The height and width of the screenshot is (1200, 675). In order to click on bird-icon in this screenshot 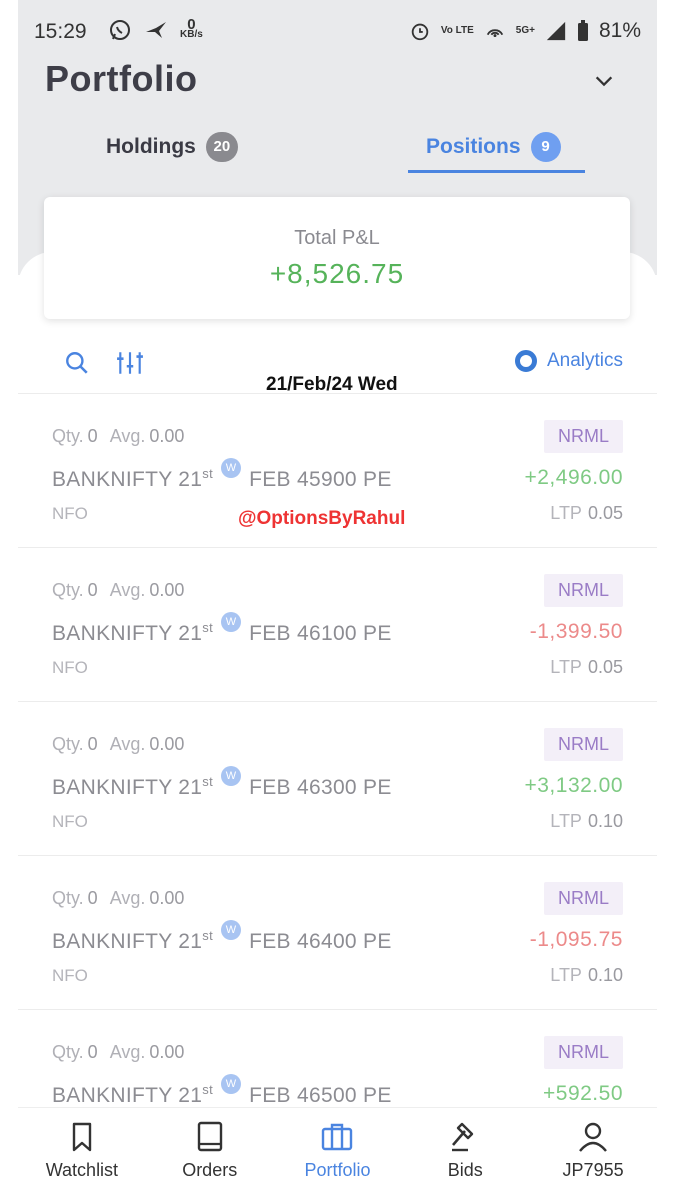, I will do `click(156, 30)`.